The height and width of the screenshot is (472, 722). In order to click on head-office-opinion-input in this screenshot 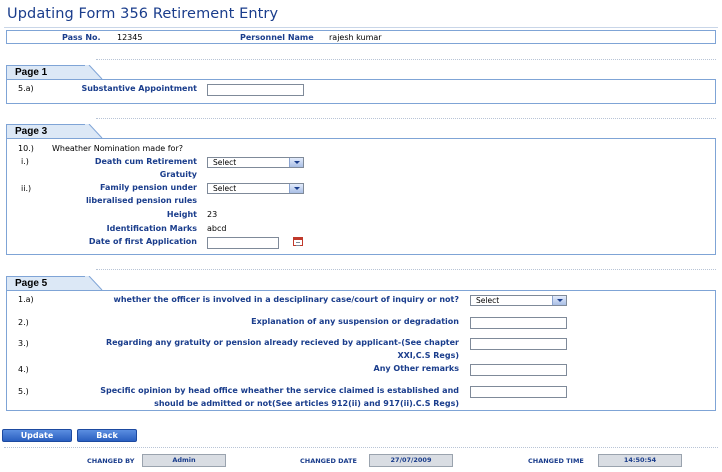, I will do `click(518, 392)`.